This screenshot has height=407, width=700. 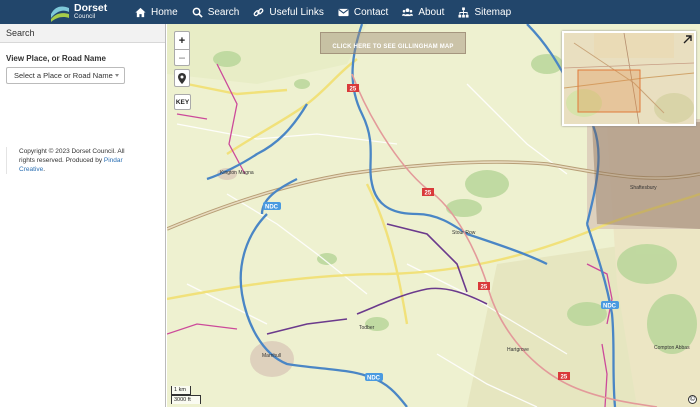 What do you see at coordinates (237, 173) in the screenshot?
I see `place-kington-magna: Kington Magna` at bounding box center [237, 173].